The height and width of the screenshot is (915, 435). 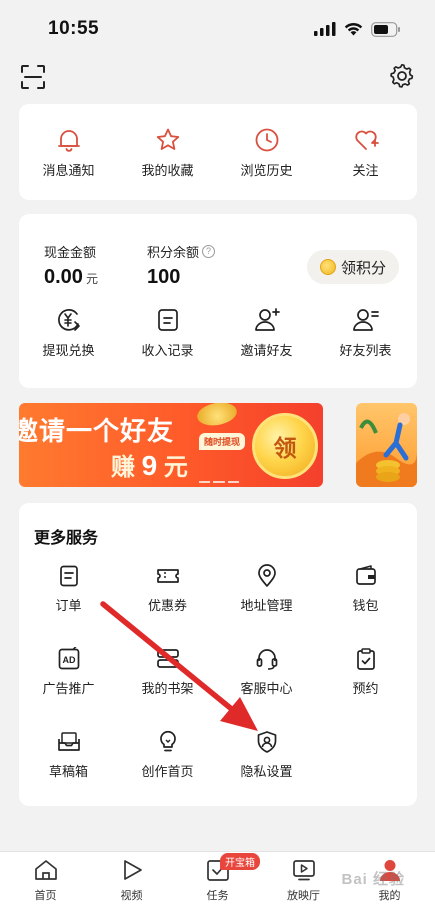 What do you see at coordinates (74, 28) in the screenshot?
I see `status-time: 10:55` at bounding box center [74, 28].